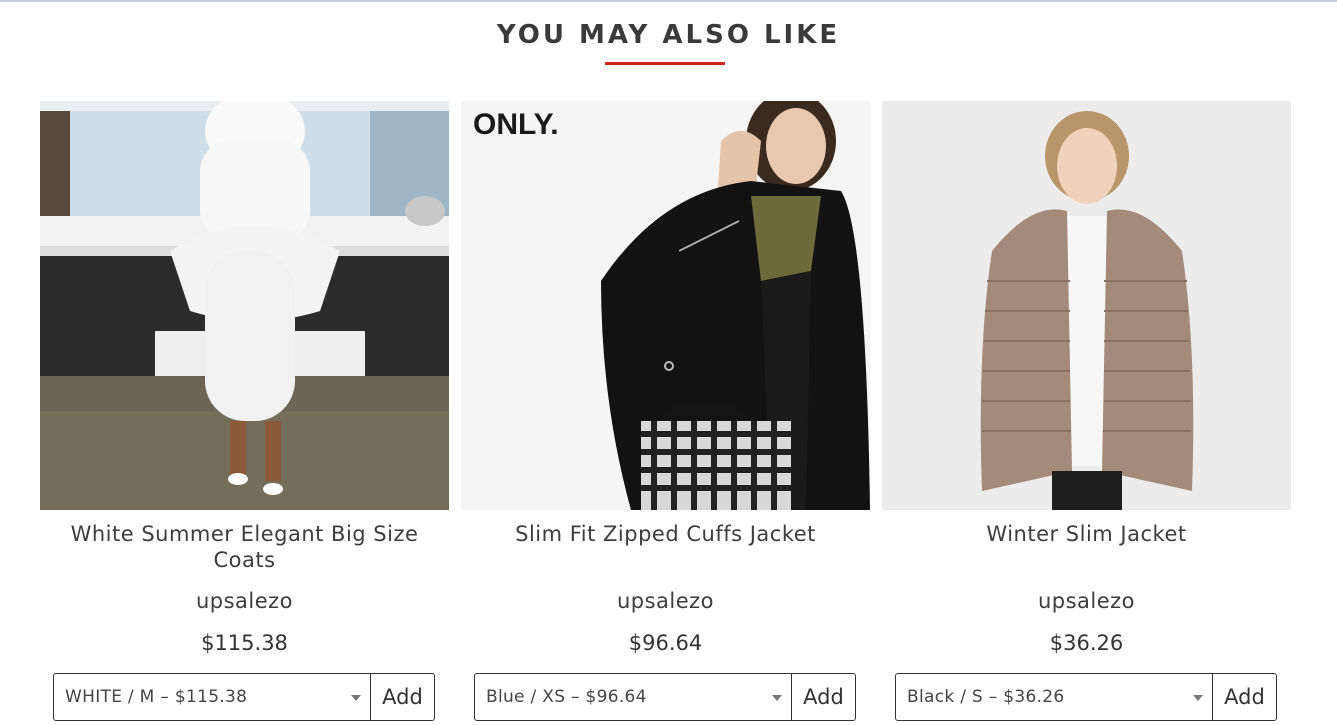  Describe the element at coordinates (1086, 643) in the screenshot. I see `product-price: $36.26` at that location.